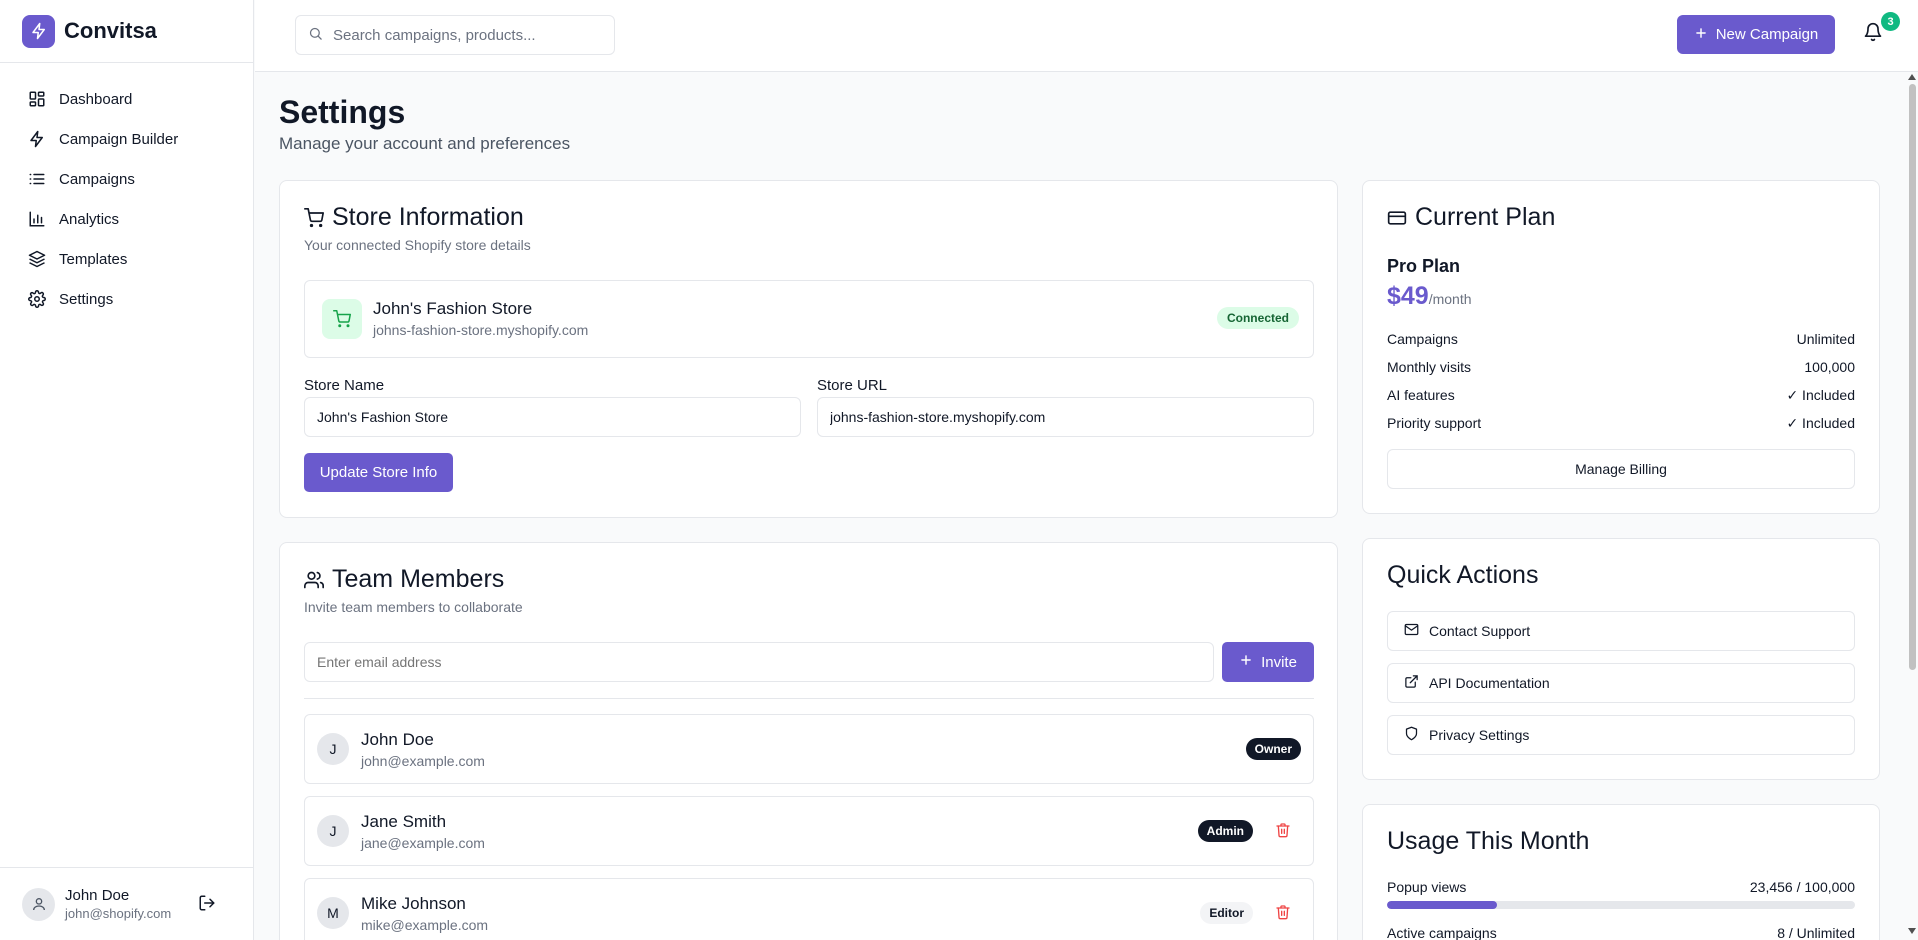 This screenshot has height=940, width=1918. What do you see at coordinates (1442, 905) in the screenshot?
I see `progress-fill` at bounding box center [1442, 905].